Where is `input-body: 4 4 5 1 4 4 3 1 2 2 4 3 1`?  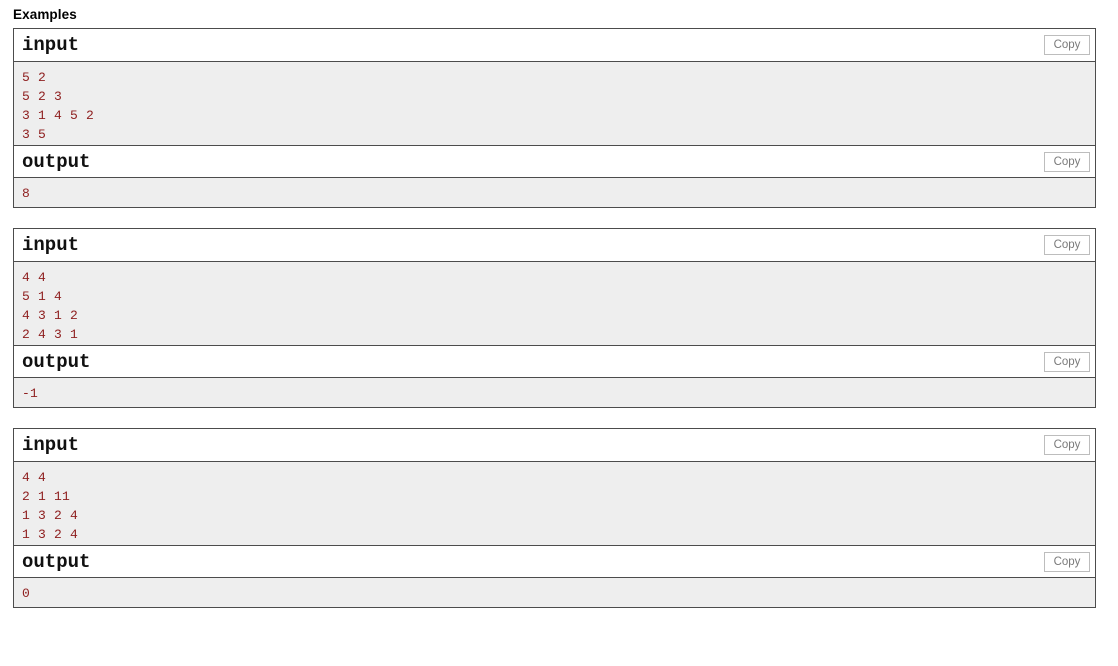 input-body: 4 4 5 1 4 4 3 1 2 2 4 3 1 is located at coordinates (554, 304).